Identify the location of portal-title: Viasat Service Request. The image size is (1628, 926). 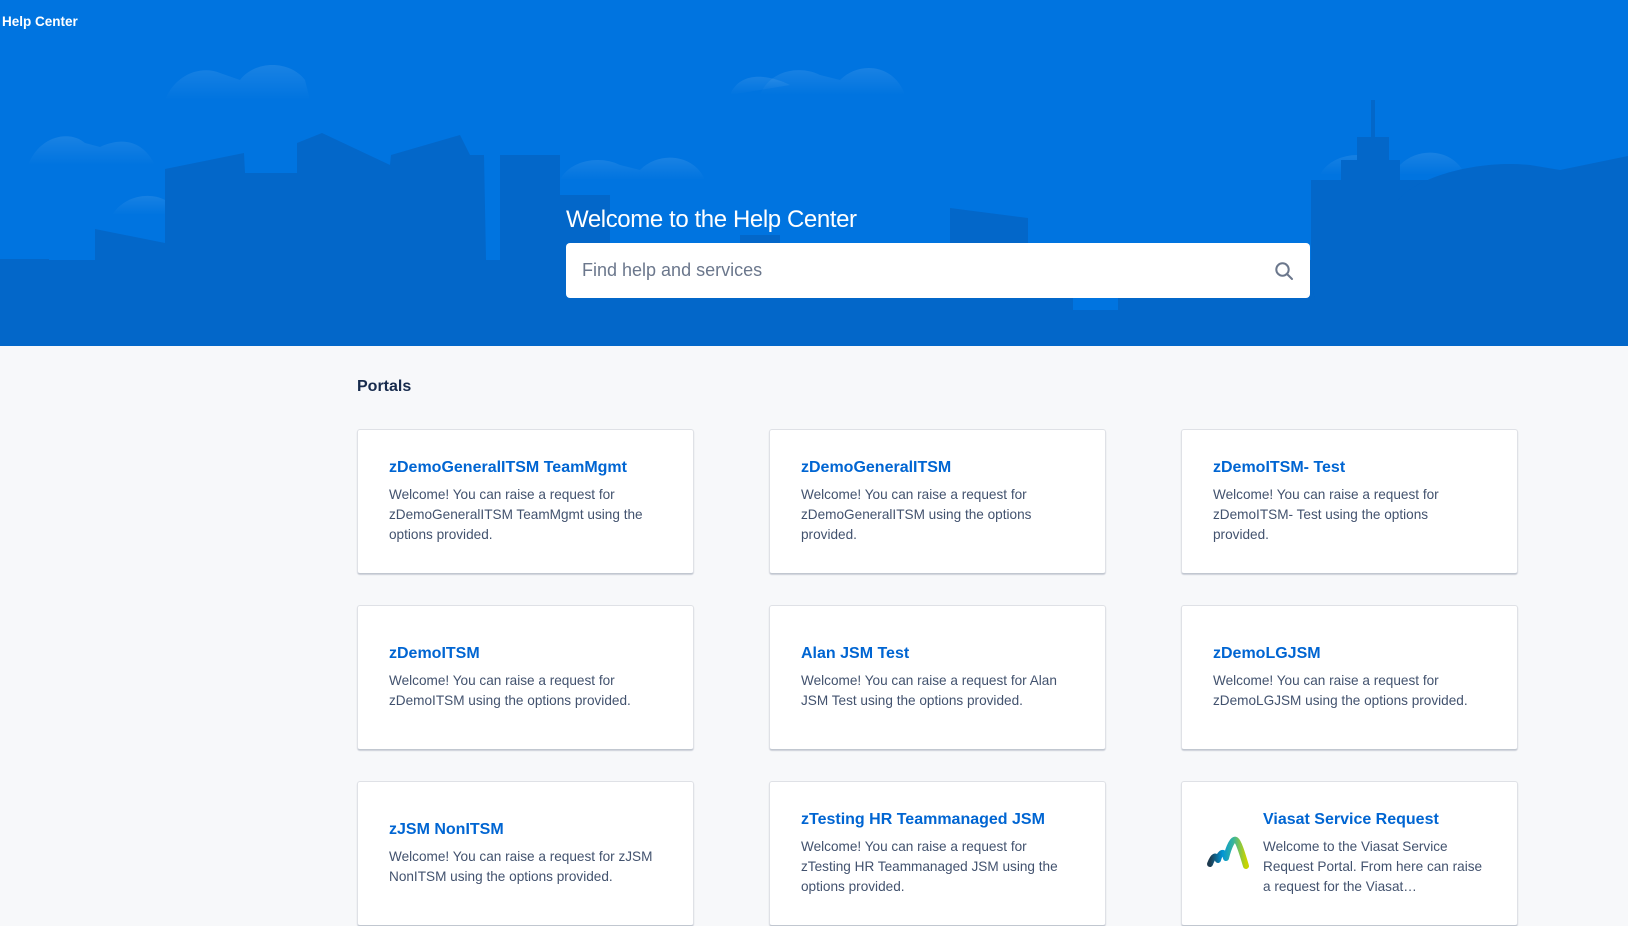
(1374, 820).